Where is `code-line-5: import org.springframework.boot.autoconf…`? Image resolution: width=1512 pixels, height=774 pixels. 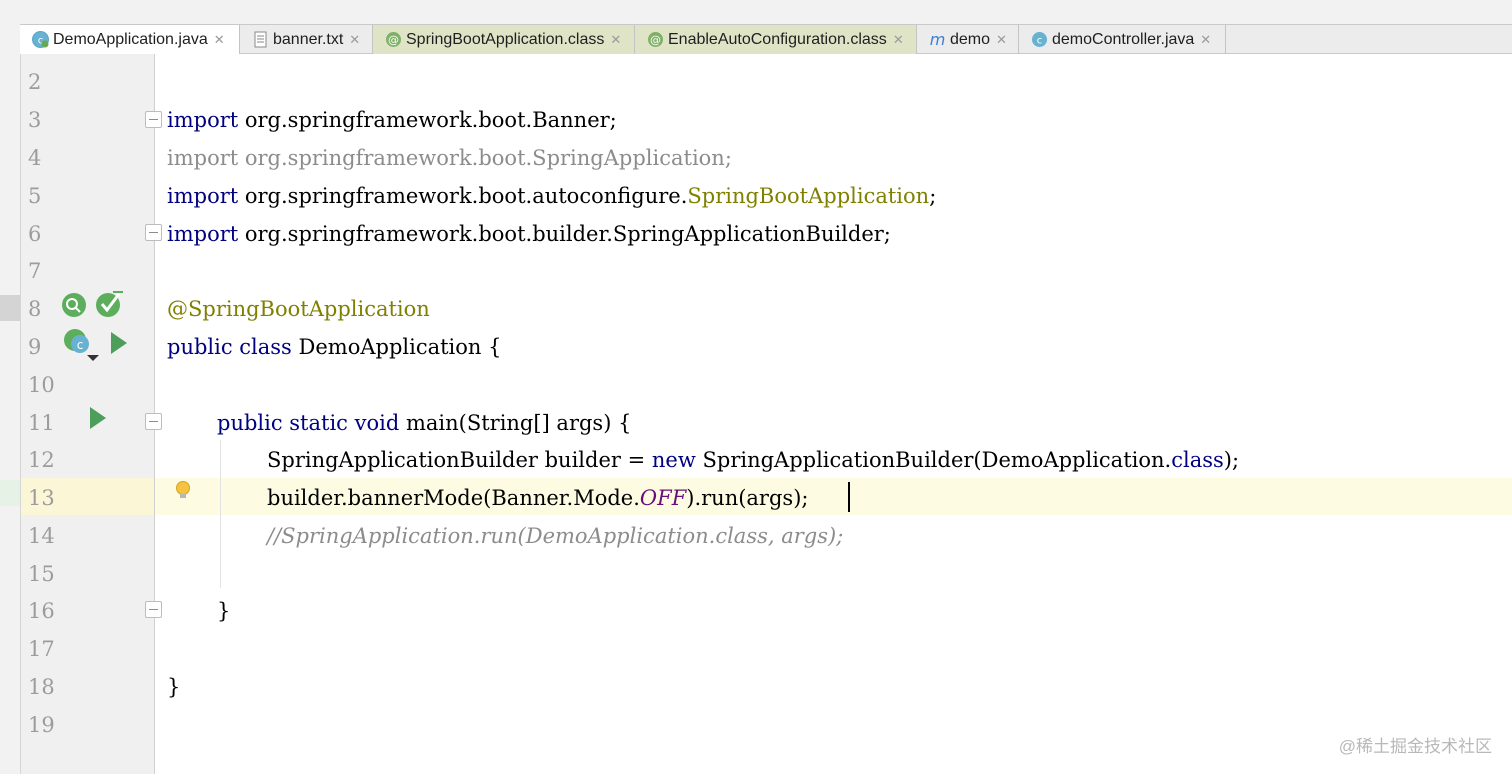 code-line-5: import org.springframework.boot.autoconf… is located at coordinates (551, 196).